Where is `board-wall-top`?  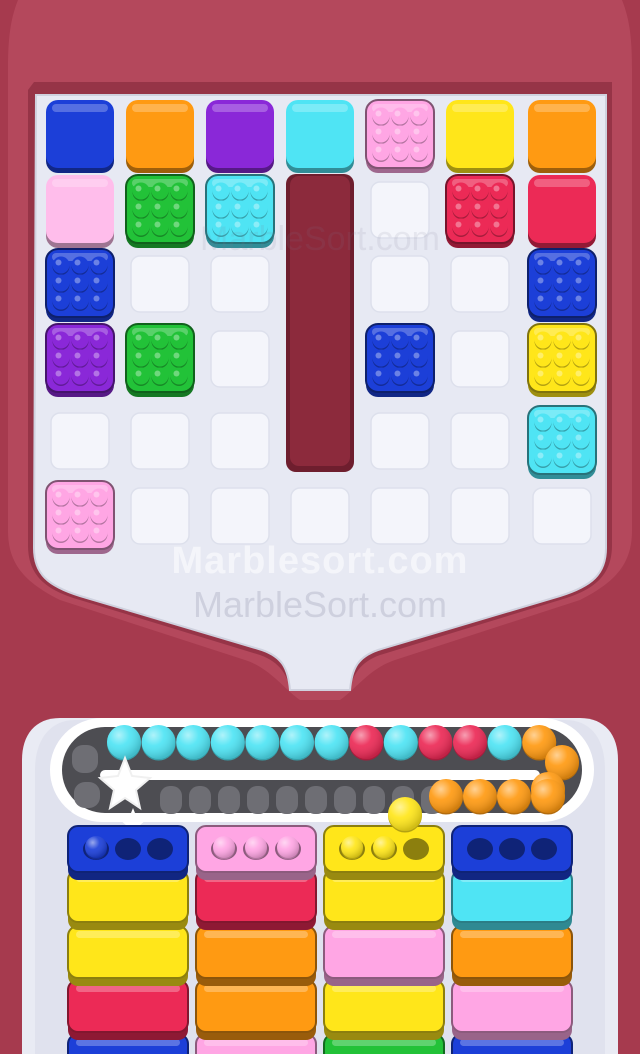 board-wall-top is located at coordinates (320, 321).